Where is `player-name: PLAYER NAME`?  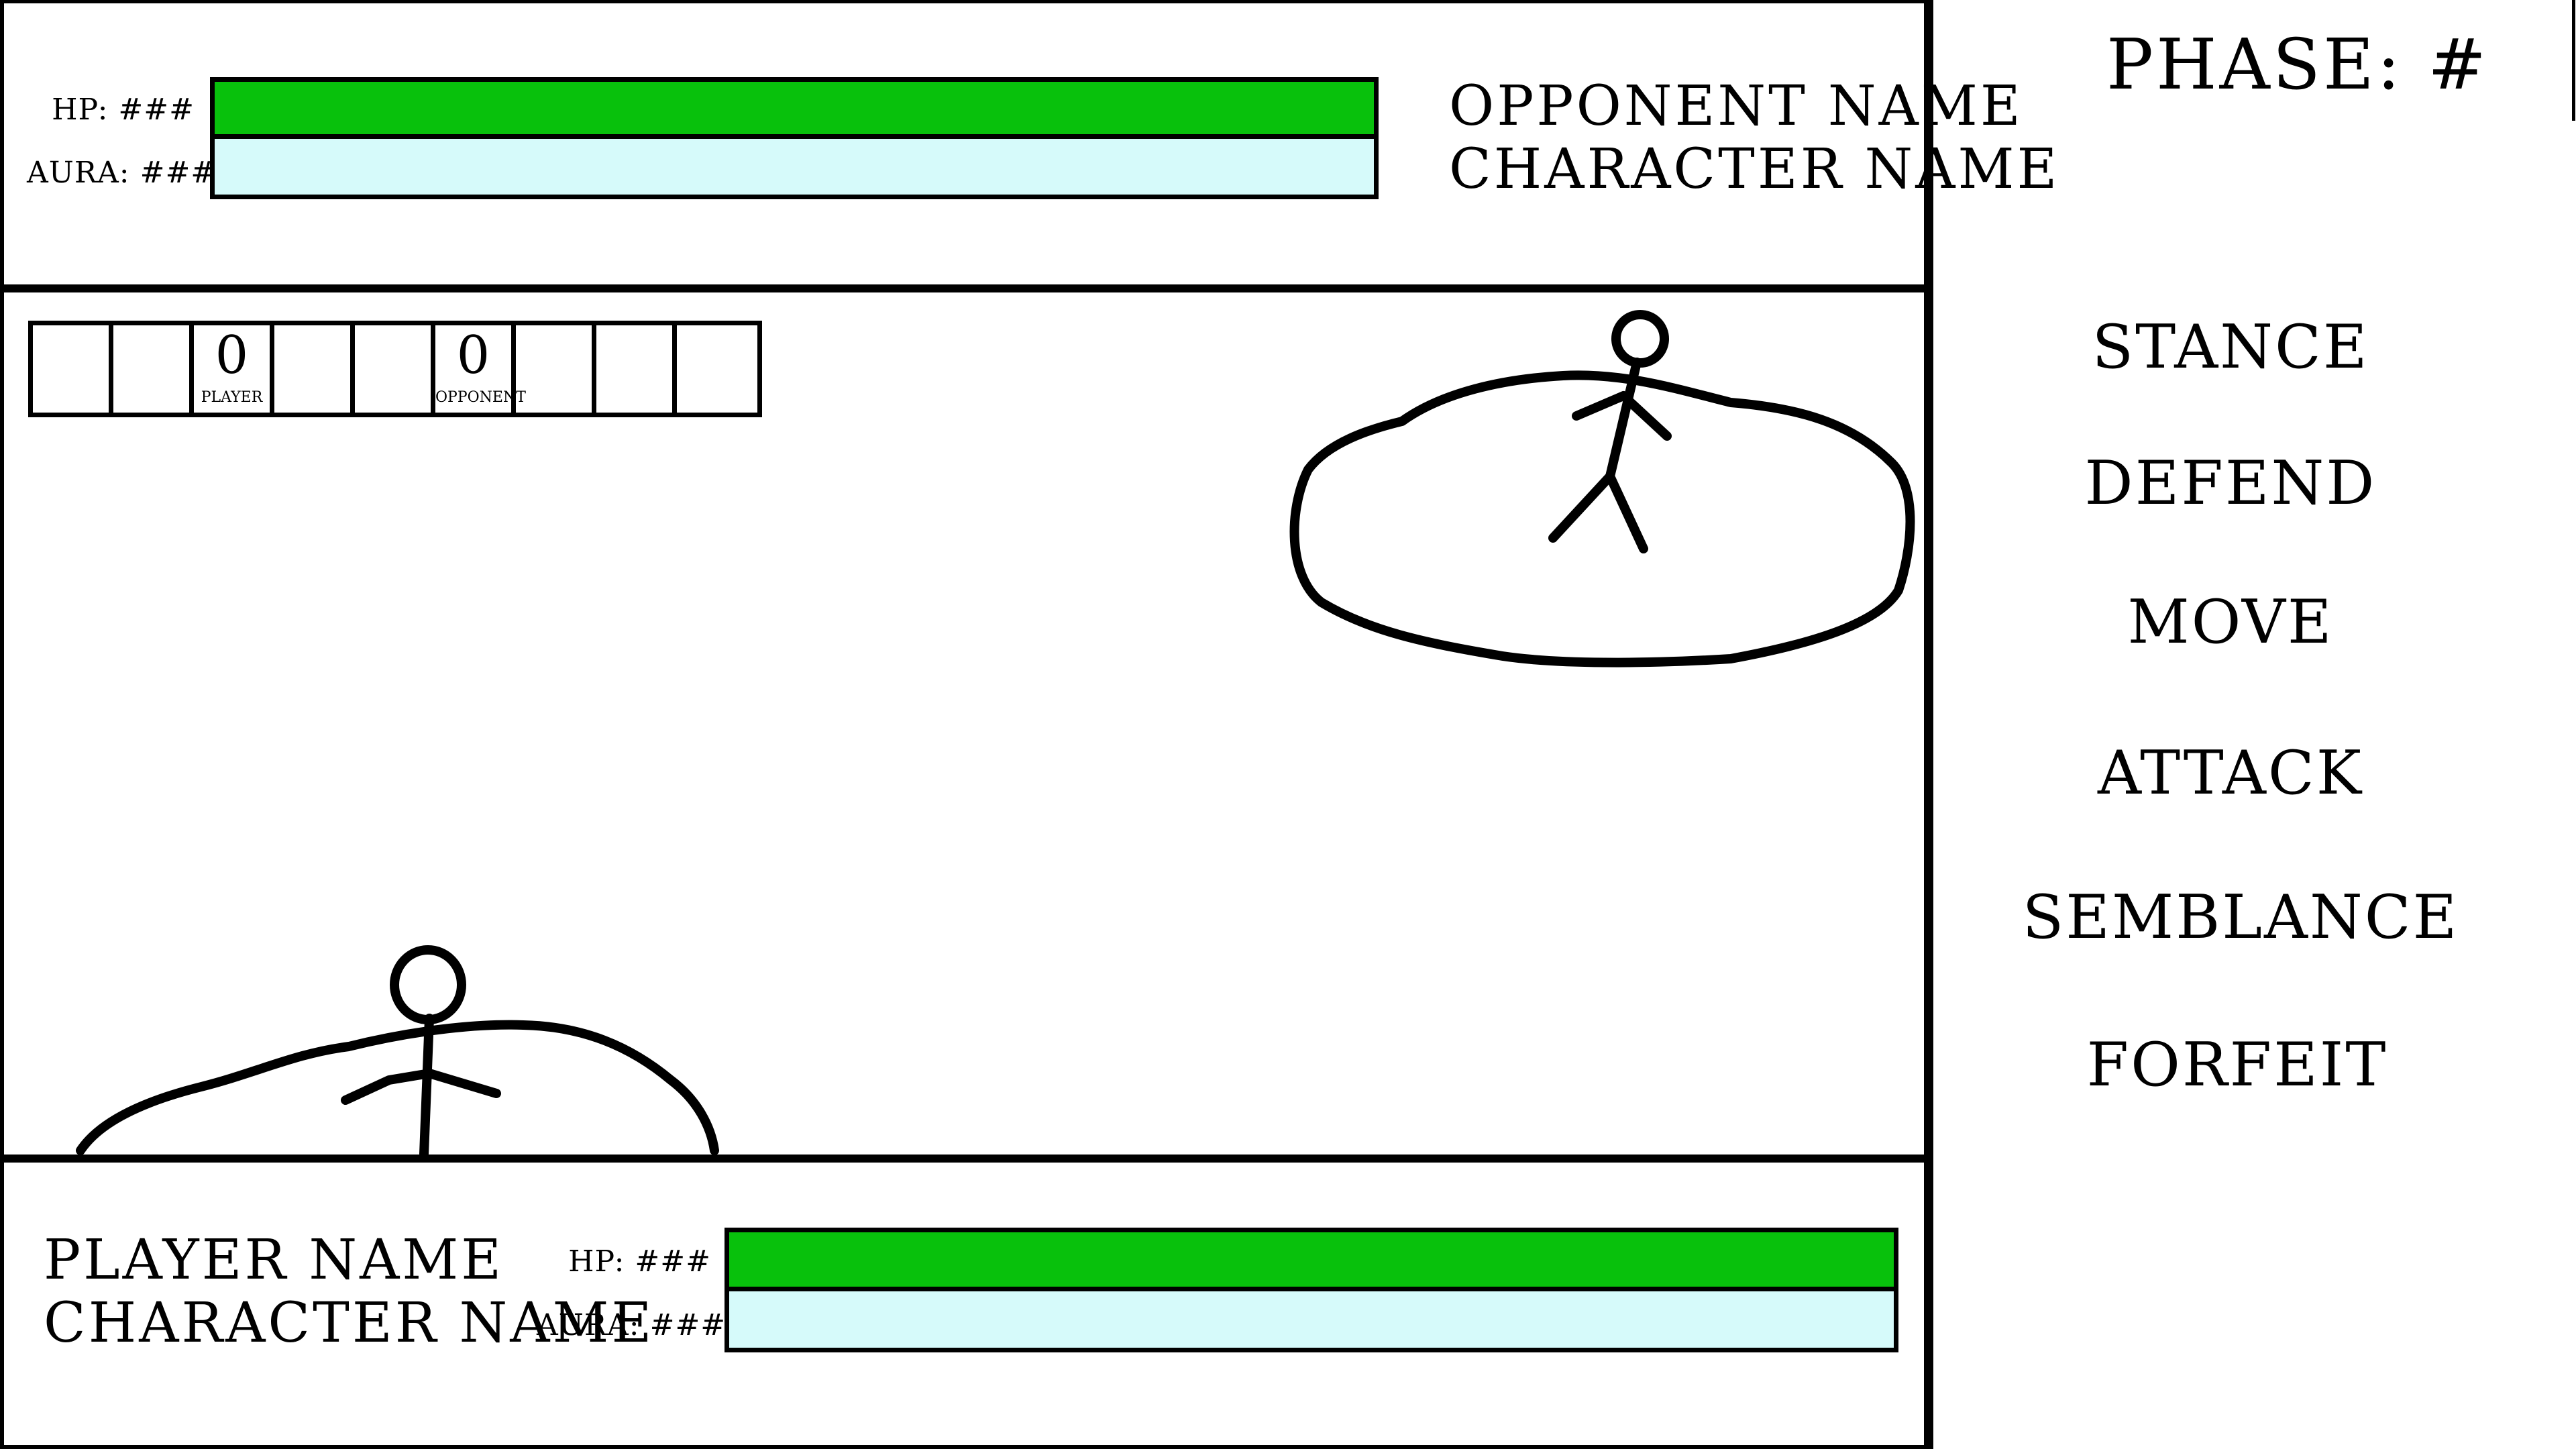 player-name: PLAYER NAME is located at coordinates (274, 1260).